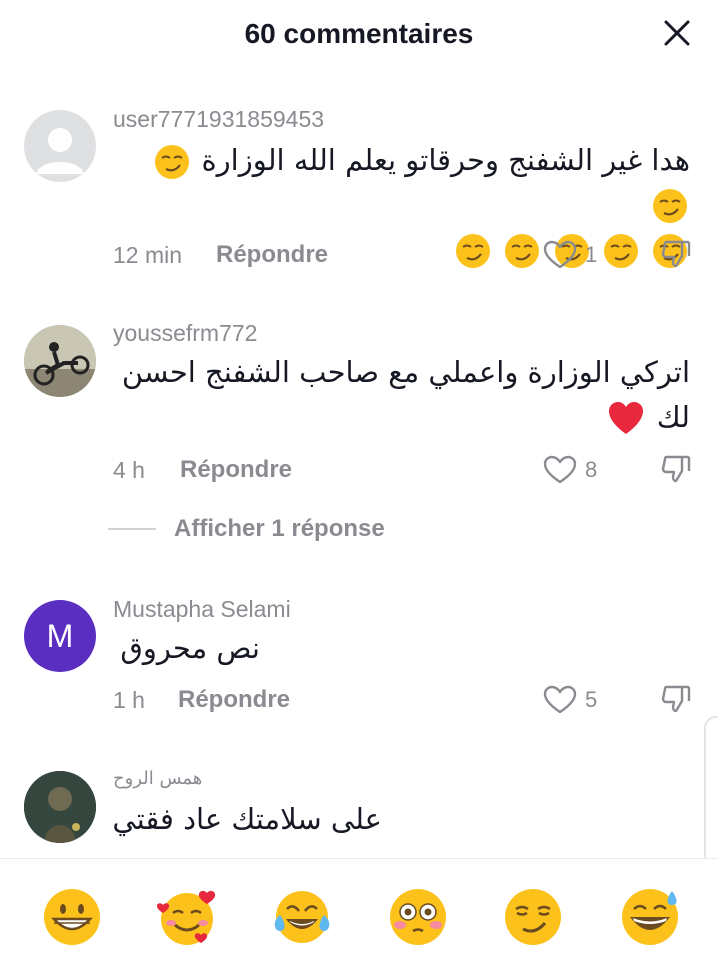 The width and height of the screenshot is (718, 958). Describe the element at coordinates (445, 160) in the screenshot. I see `comment-text-content: هدا غير الشفنج وحرقاتو يعلم الله الوزارة` at that location.